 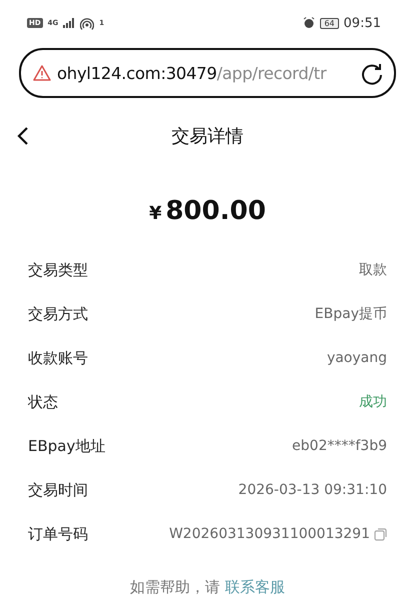 What do you see at coordinates (339, 446) in the screenshot?
I see `field-value: eb02****f3b9` at bounding box center [339, 446].